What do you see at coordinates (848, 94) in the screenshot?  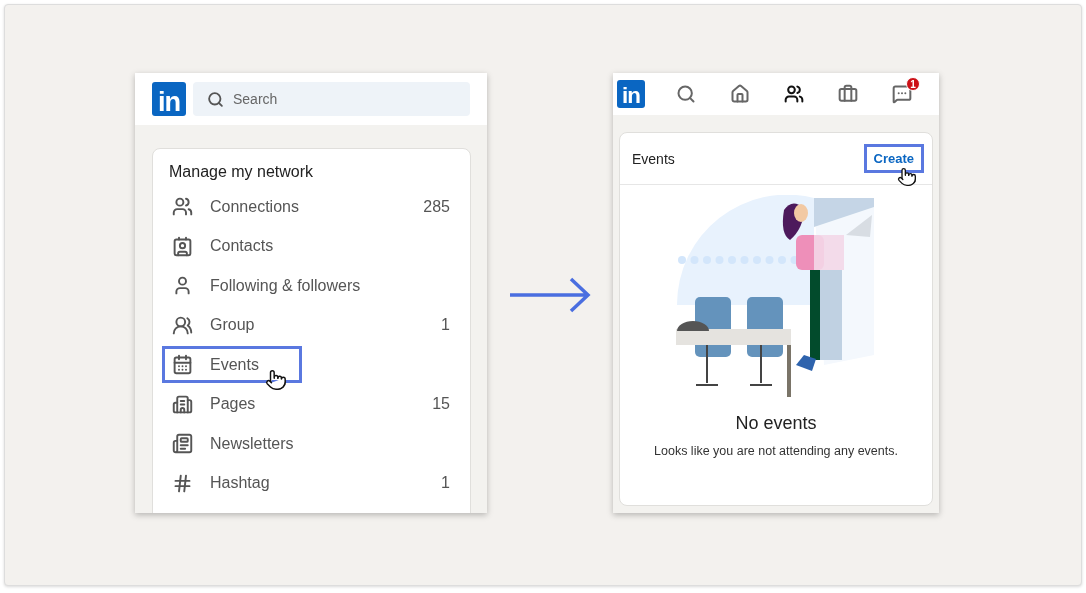 I see `briefcase-icon` at bounding box center [848, 94].